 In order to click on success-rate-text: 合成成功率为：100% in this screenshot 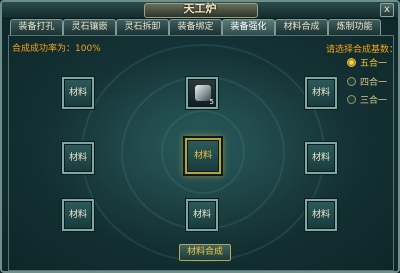, I will do `click(56, 49)`.